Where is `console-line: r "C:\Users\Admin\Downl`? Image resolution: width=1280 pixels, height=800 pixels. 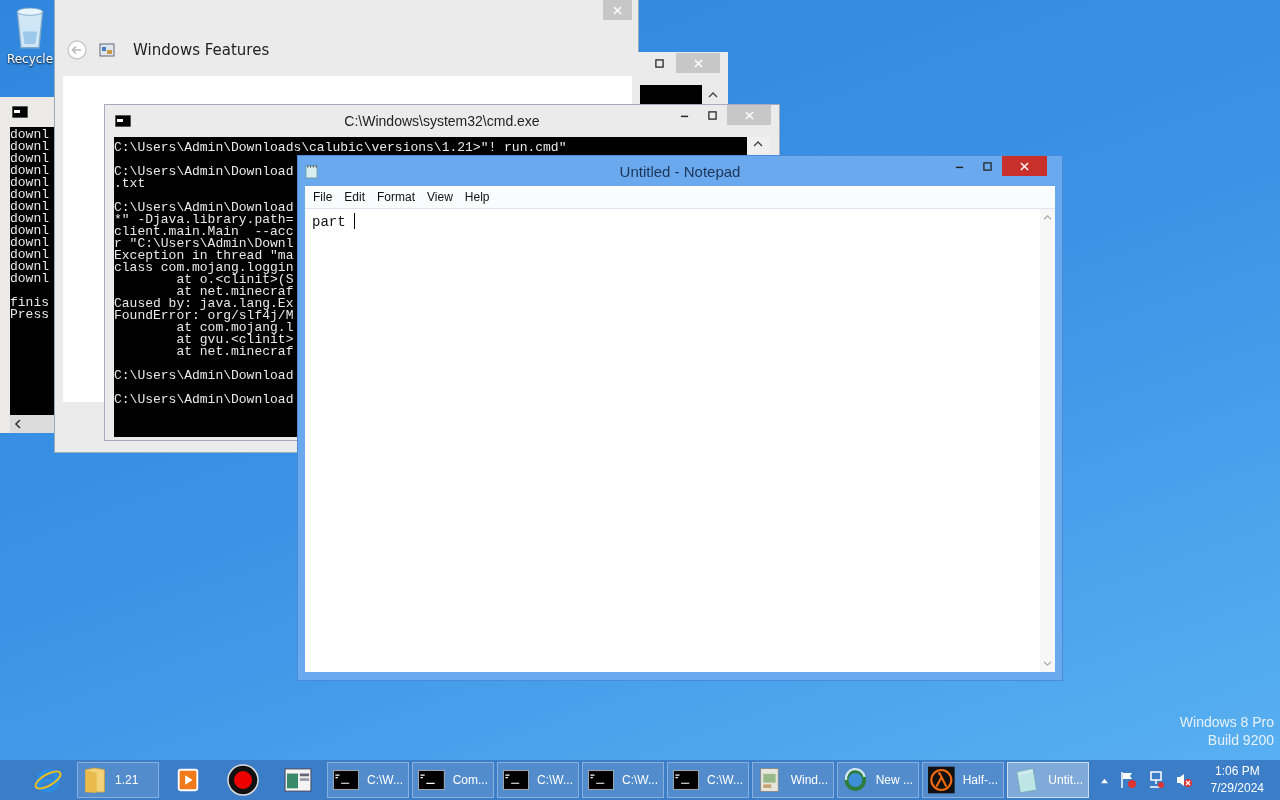 console-line: r "C:\Users\Admin\Downl is located at coordinates (204, 244).